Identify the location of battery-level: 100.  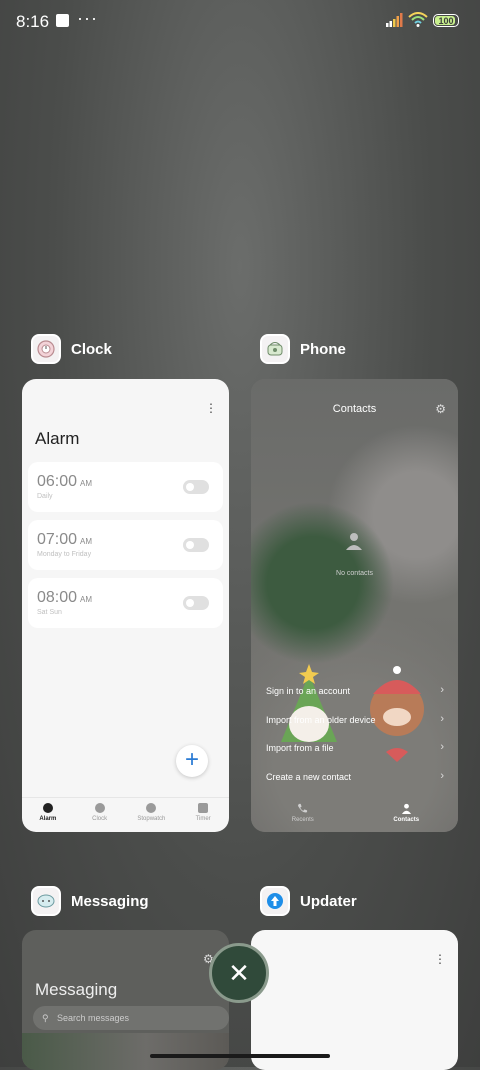
(446, 21).